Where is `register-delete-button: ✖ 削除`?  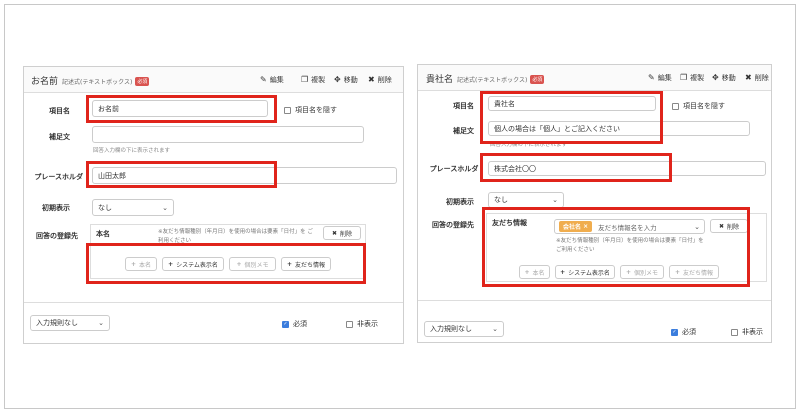 register-delete-button: ✖ 削除 is located at coordinates (342, 233).